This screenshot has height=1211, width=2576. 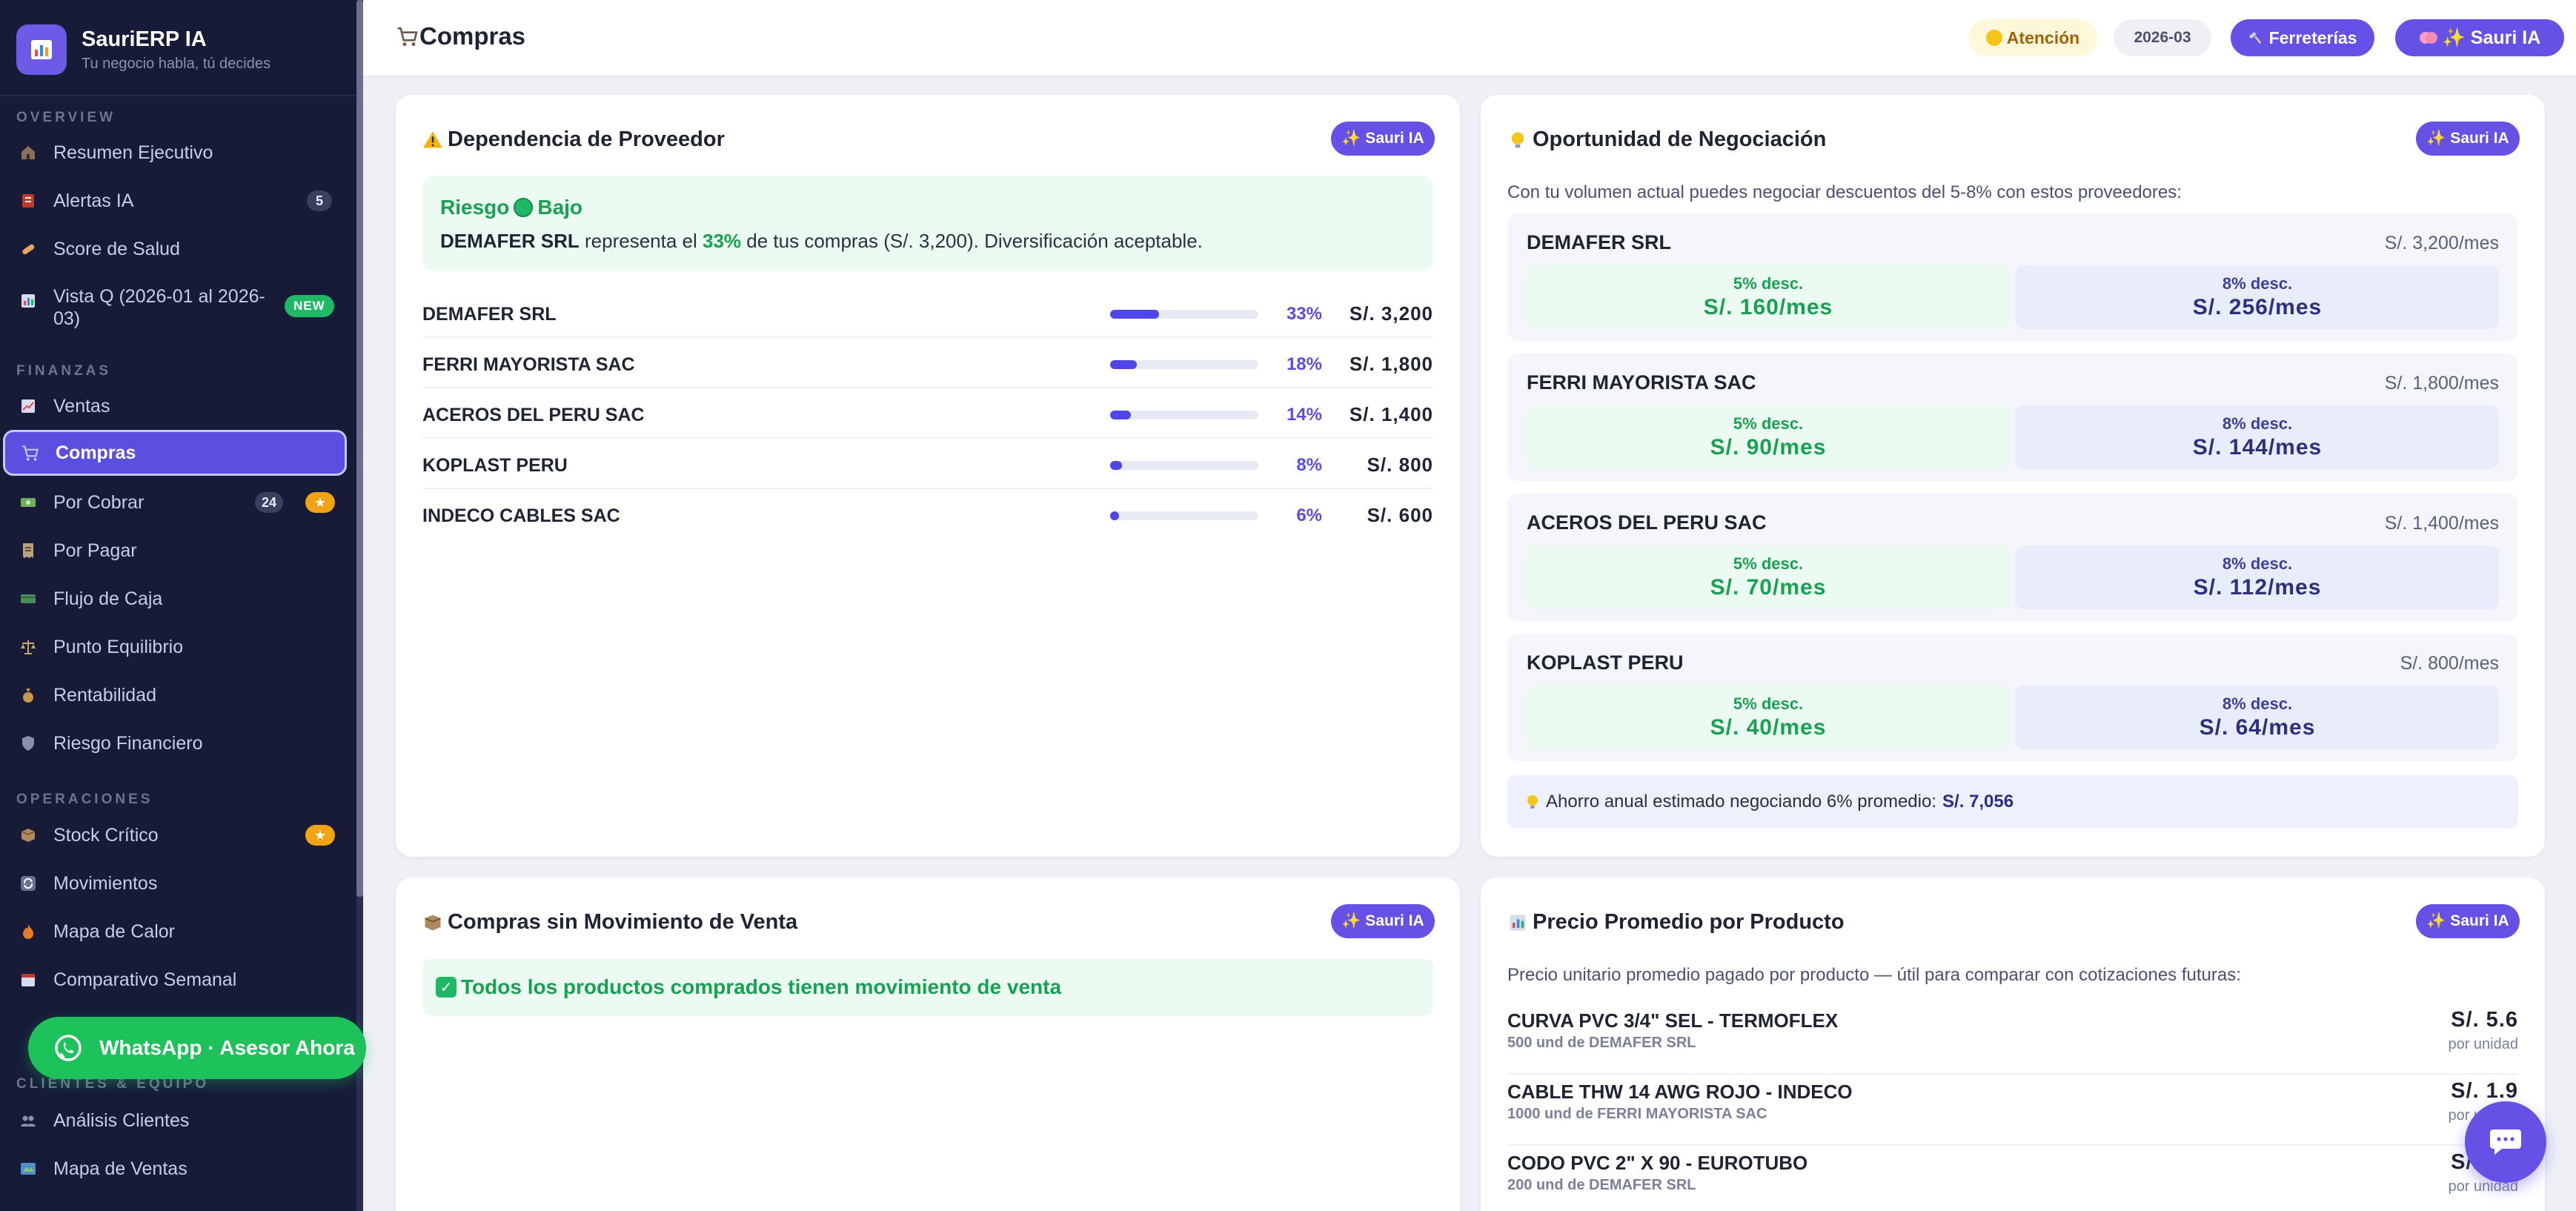 What do you see at coordinates (2257, 577) in the screenshot?
I see `discount-8-cell: 8% desc. S/. 112/mes` at bounding box center [2257, 577].